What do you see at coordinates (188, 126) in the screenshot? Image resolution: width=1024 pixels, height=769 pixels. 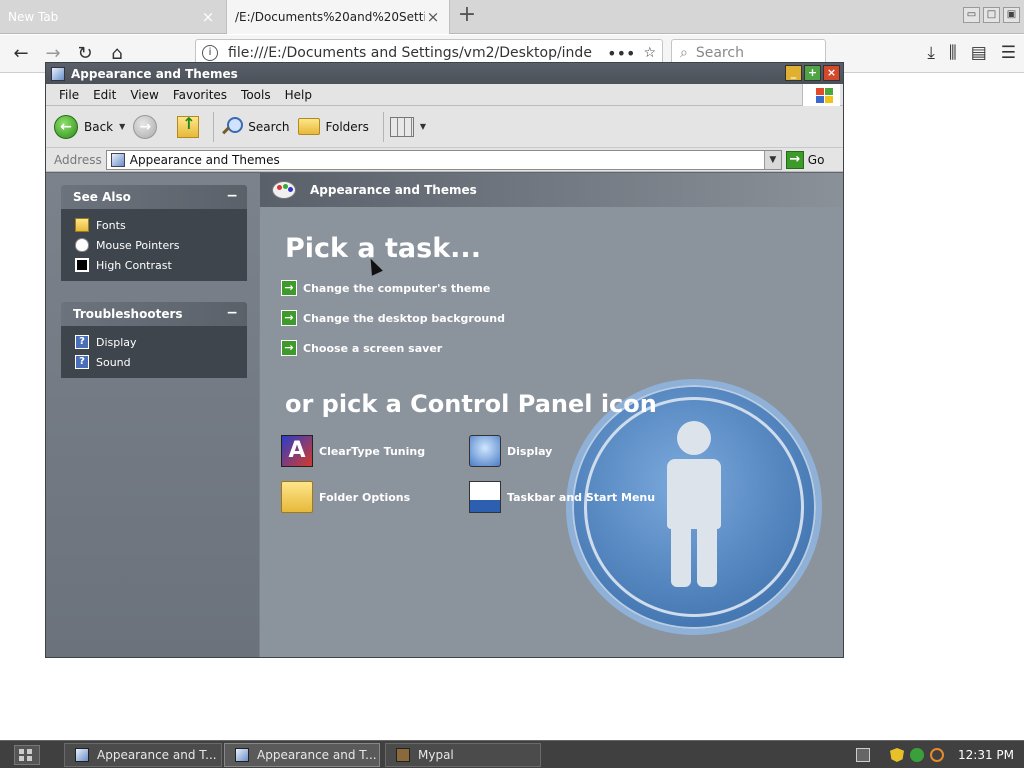 I see `up-folder-button` at bounding box center [188, 126].